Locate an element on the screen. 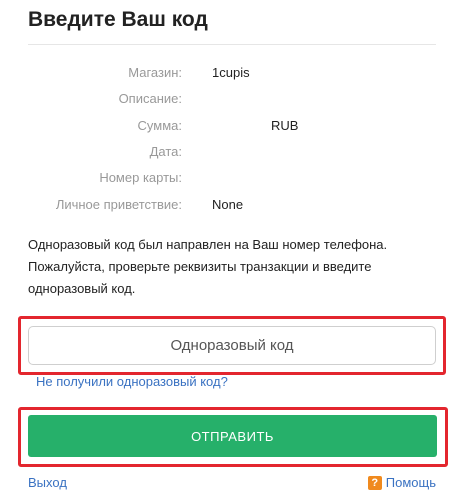 This screenshot has width=458, height=500. detail-label: Магазин: is located at coordinates (155, 72).